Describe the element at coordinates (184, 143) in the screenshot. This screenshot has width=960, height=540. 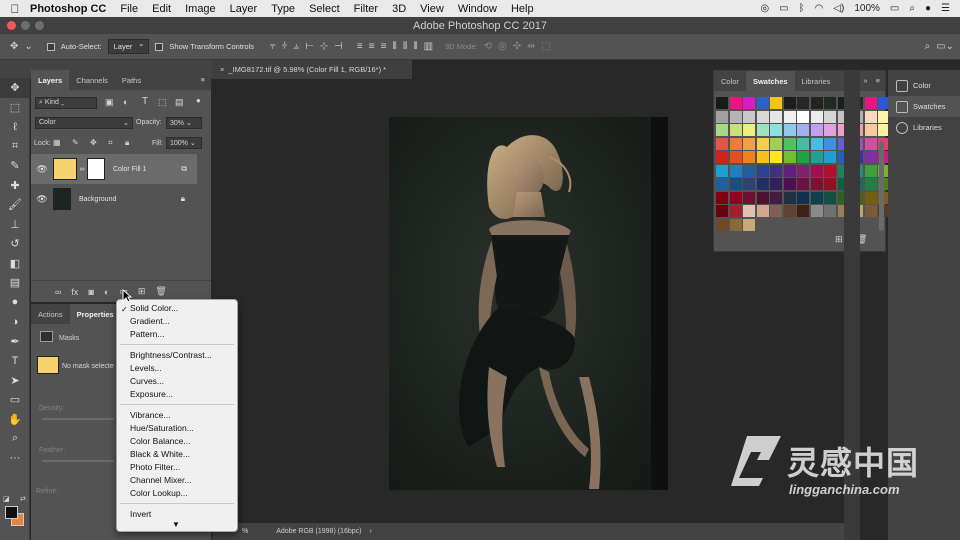
I see `fill-input: 100% ⌄` at that location.